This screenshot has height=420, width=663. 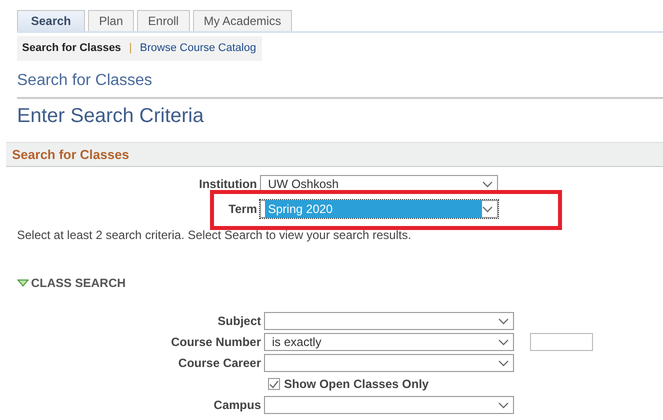 I want to click on input-field, so click(x=561, y=342).